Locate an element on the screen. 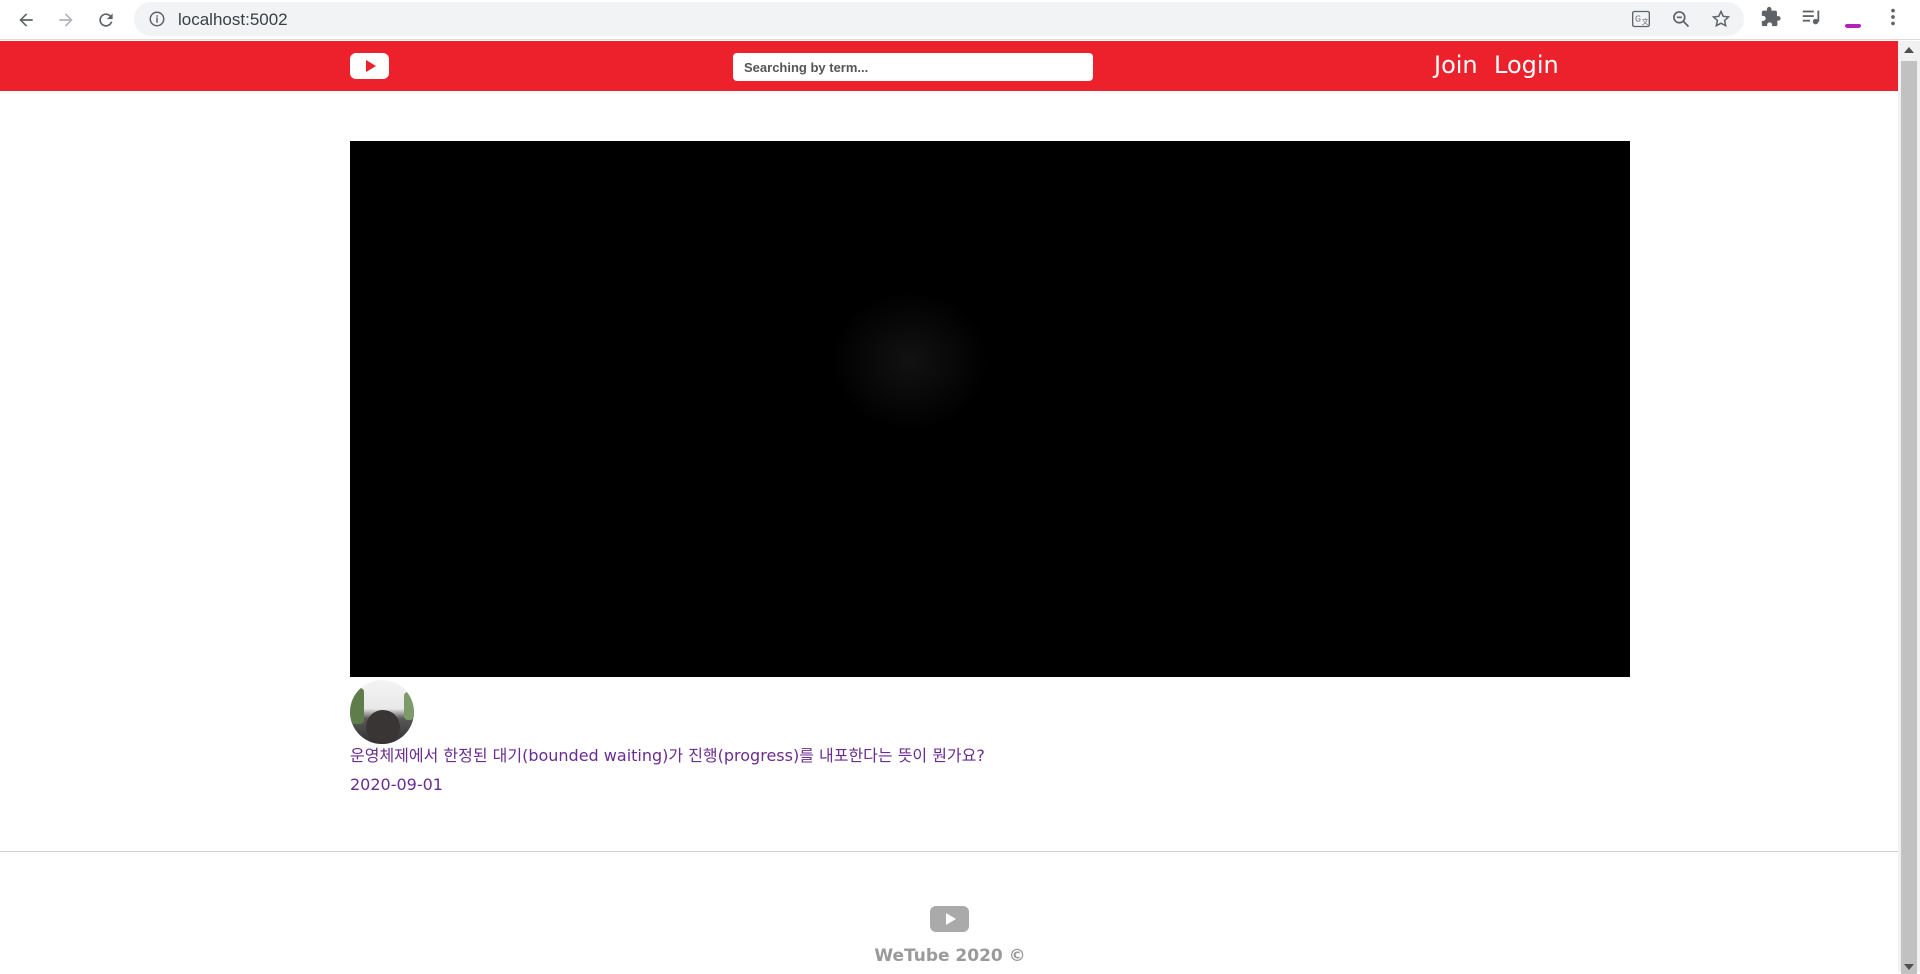 The image size is (1920, 974). translate-icon: G文 is located at coordinates (1641, 19).